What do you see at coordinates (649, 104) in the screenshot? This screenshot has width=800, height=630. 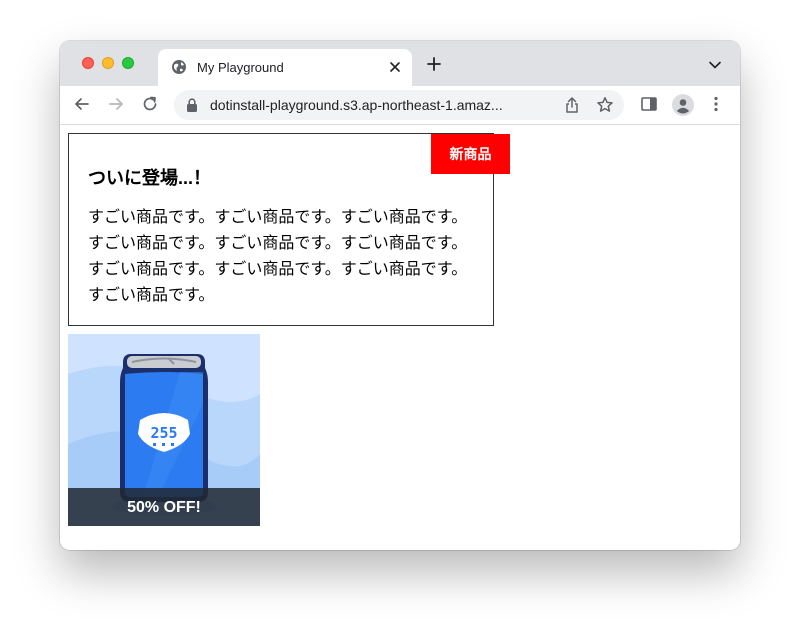 I see `side-panel-icon` at bounding box center [649, 104].